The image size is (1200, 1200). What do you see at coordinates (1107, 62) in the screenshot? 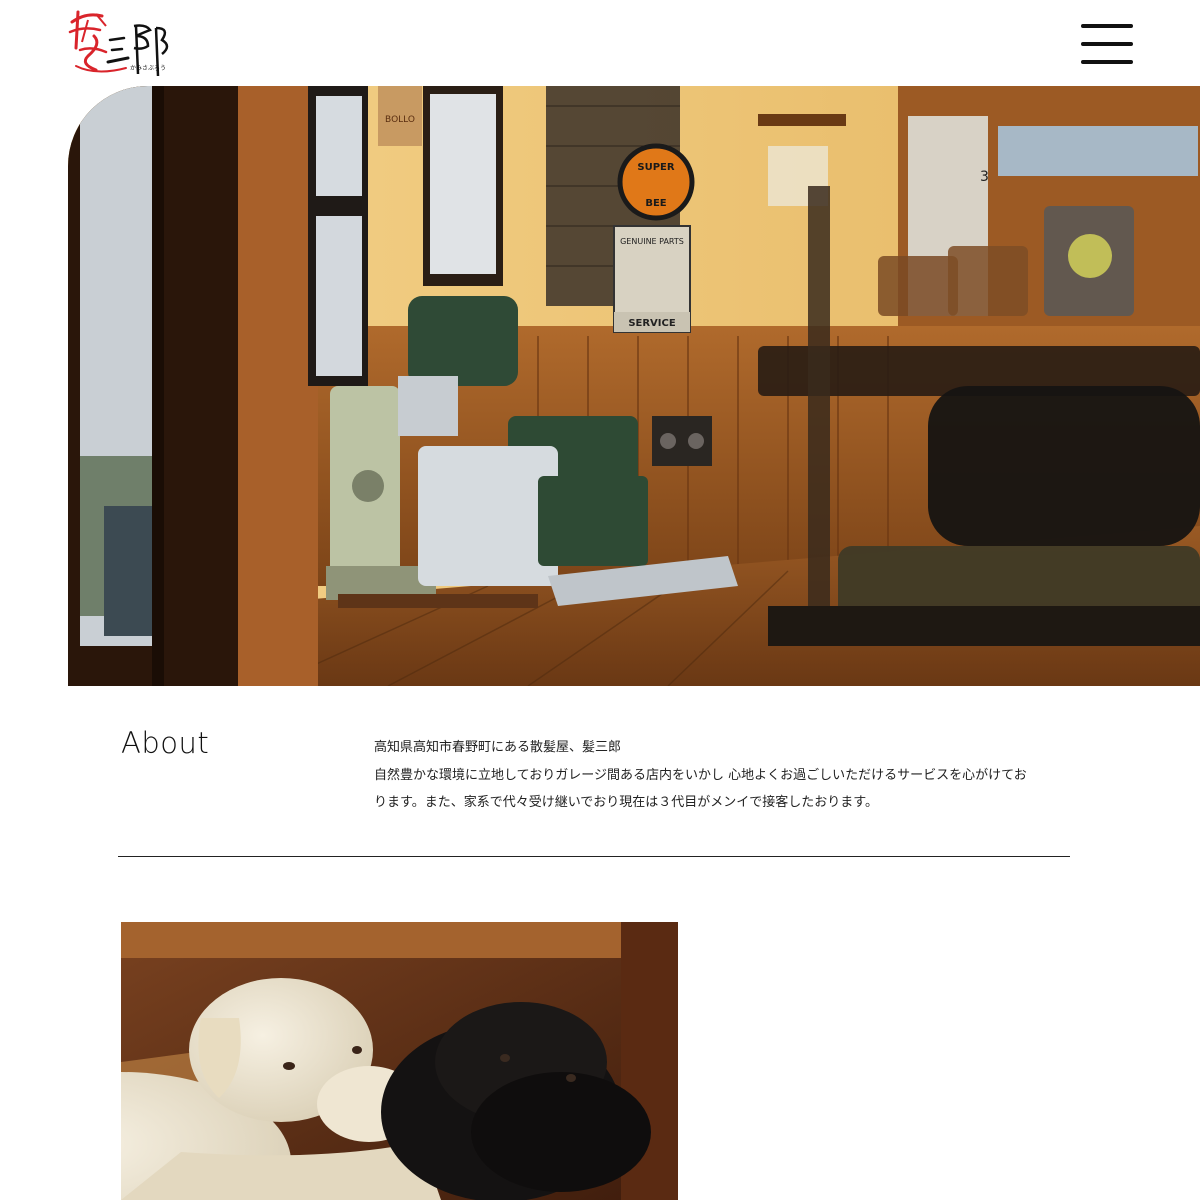
I see `menu-bar-bottom` at bounding box center [1107, 62].